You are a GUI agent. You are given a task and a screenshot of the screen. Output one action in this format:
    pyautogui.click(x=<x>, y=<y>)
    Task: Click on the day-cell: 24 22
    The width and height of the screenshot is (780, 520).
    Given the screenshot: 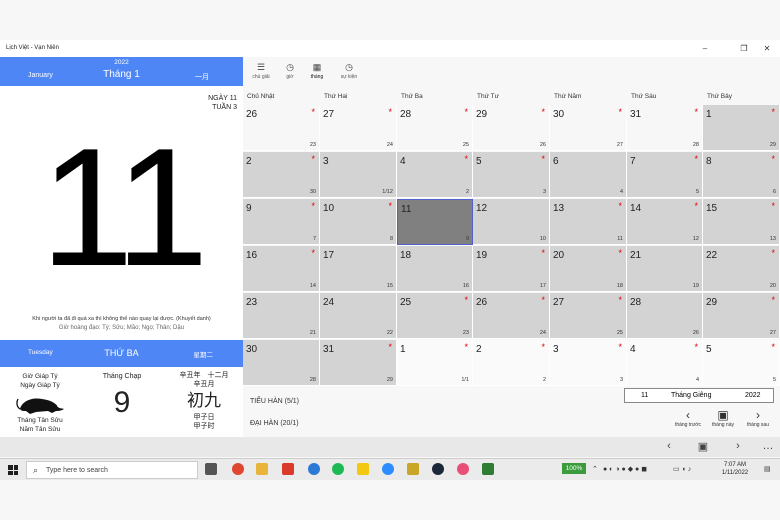 What is the action you would take?
    pyautogui.click(x=358, y=316)
    